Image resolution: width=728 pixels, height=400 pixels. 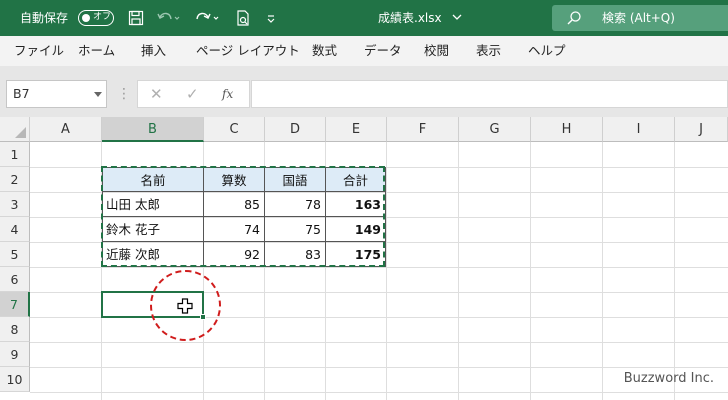 What do you see at coordinates (15, 154) in the screenshot?
I see `row-header-1: 1` at bounding box center [15, 154].